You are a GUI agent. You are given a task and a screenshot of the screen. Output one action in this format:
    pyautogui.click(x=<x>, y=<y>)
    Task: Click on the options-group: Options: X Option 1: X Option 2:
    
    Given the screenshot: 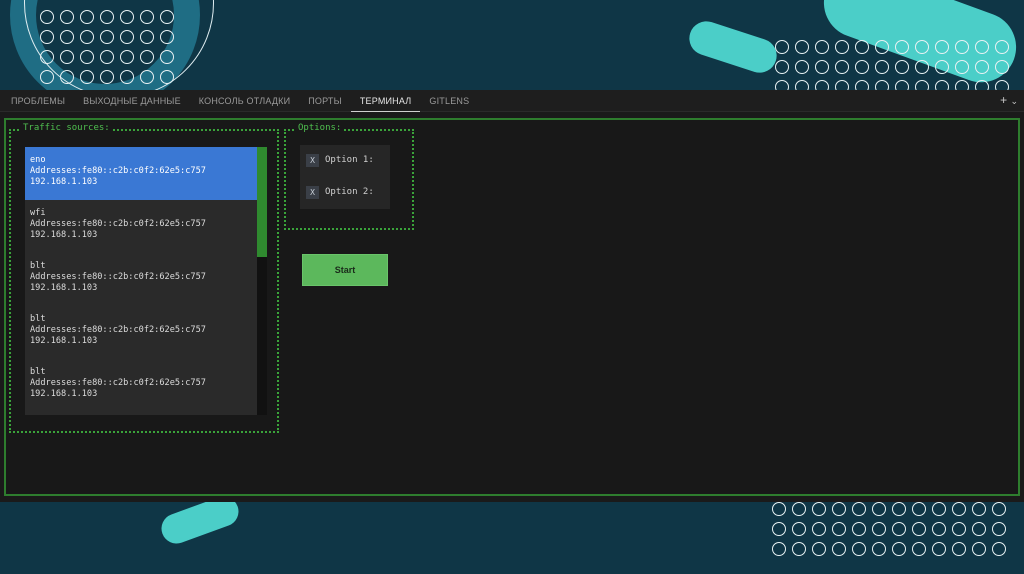 What is the action you would take?
    pyautogui.click(x=349, y=176)
    